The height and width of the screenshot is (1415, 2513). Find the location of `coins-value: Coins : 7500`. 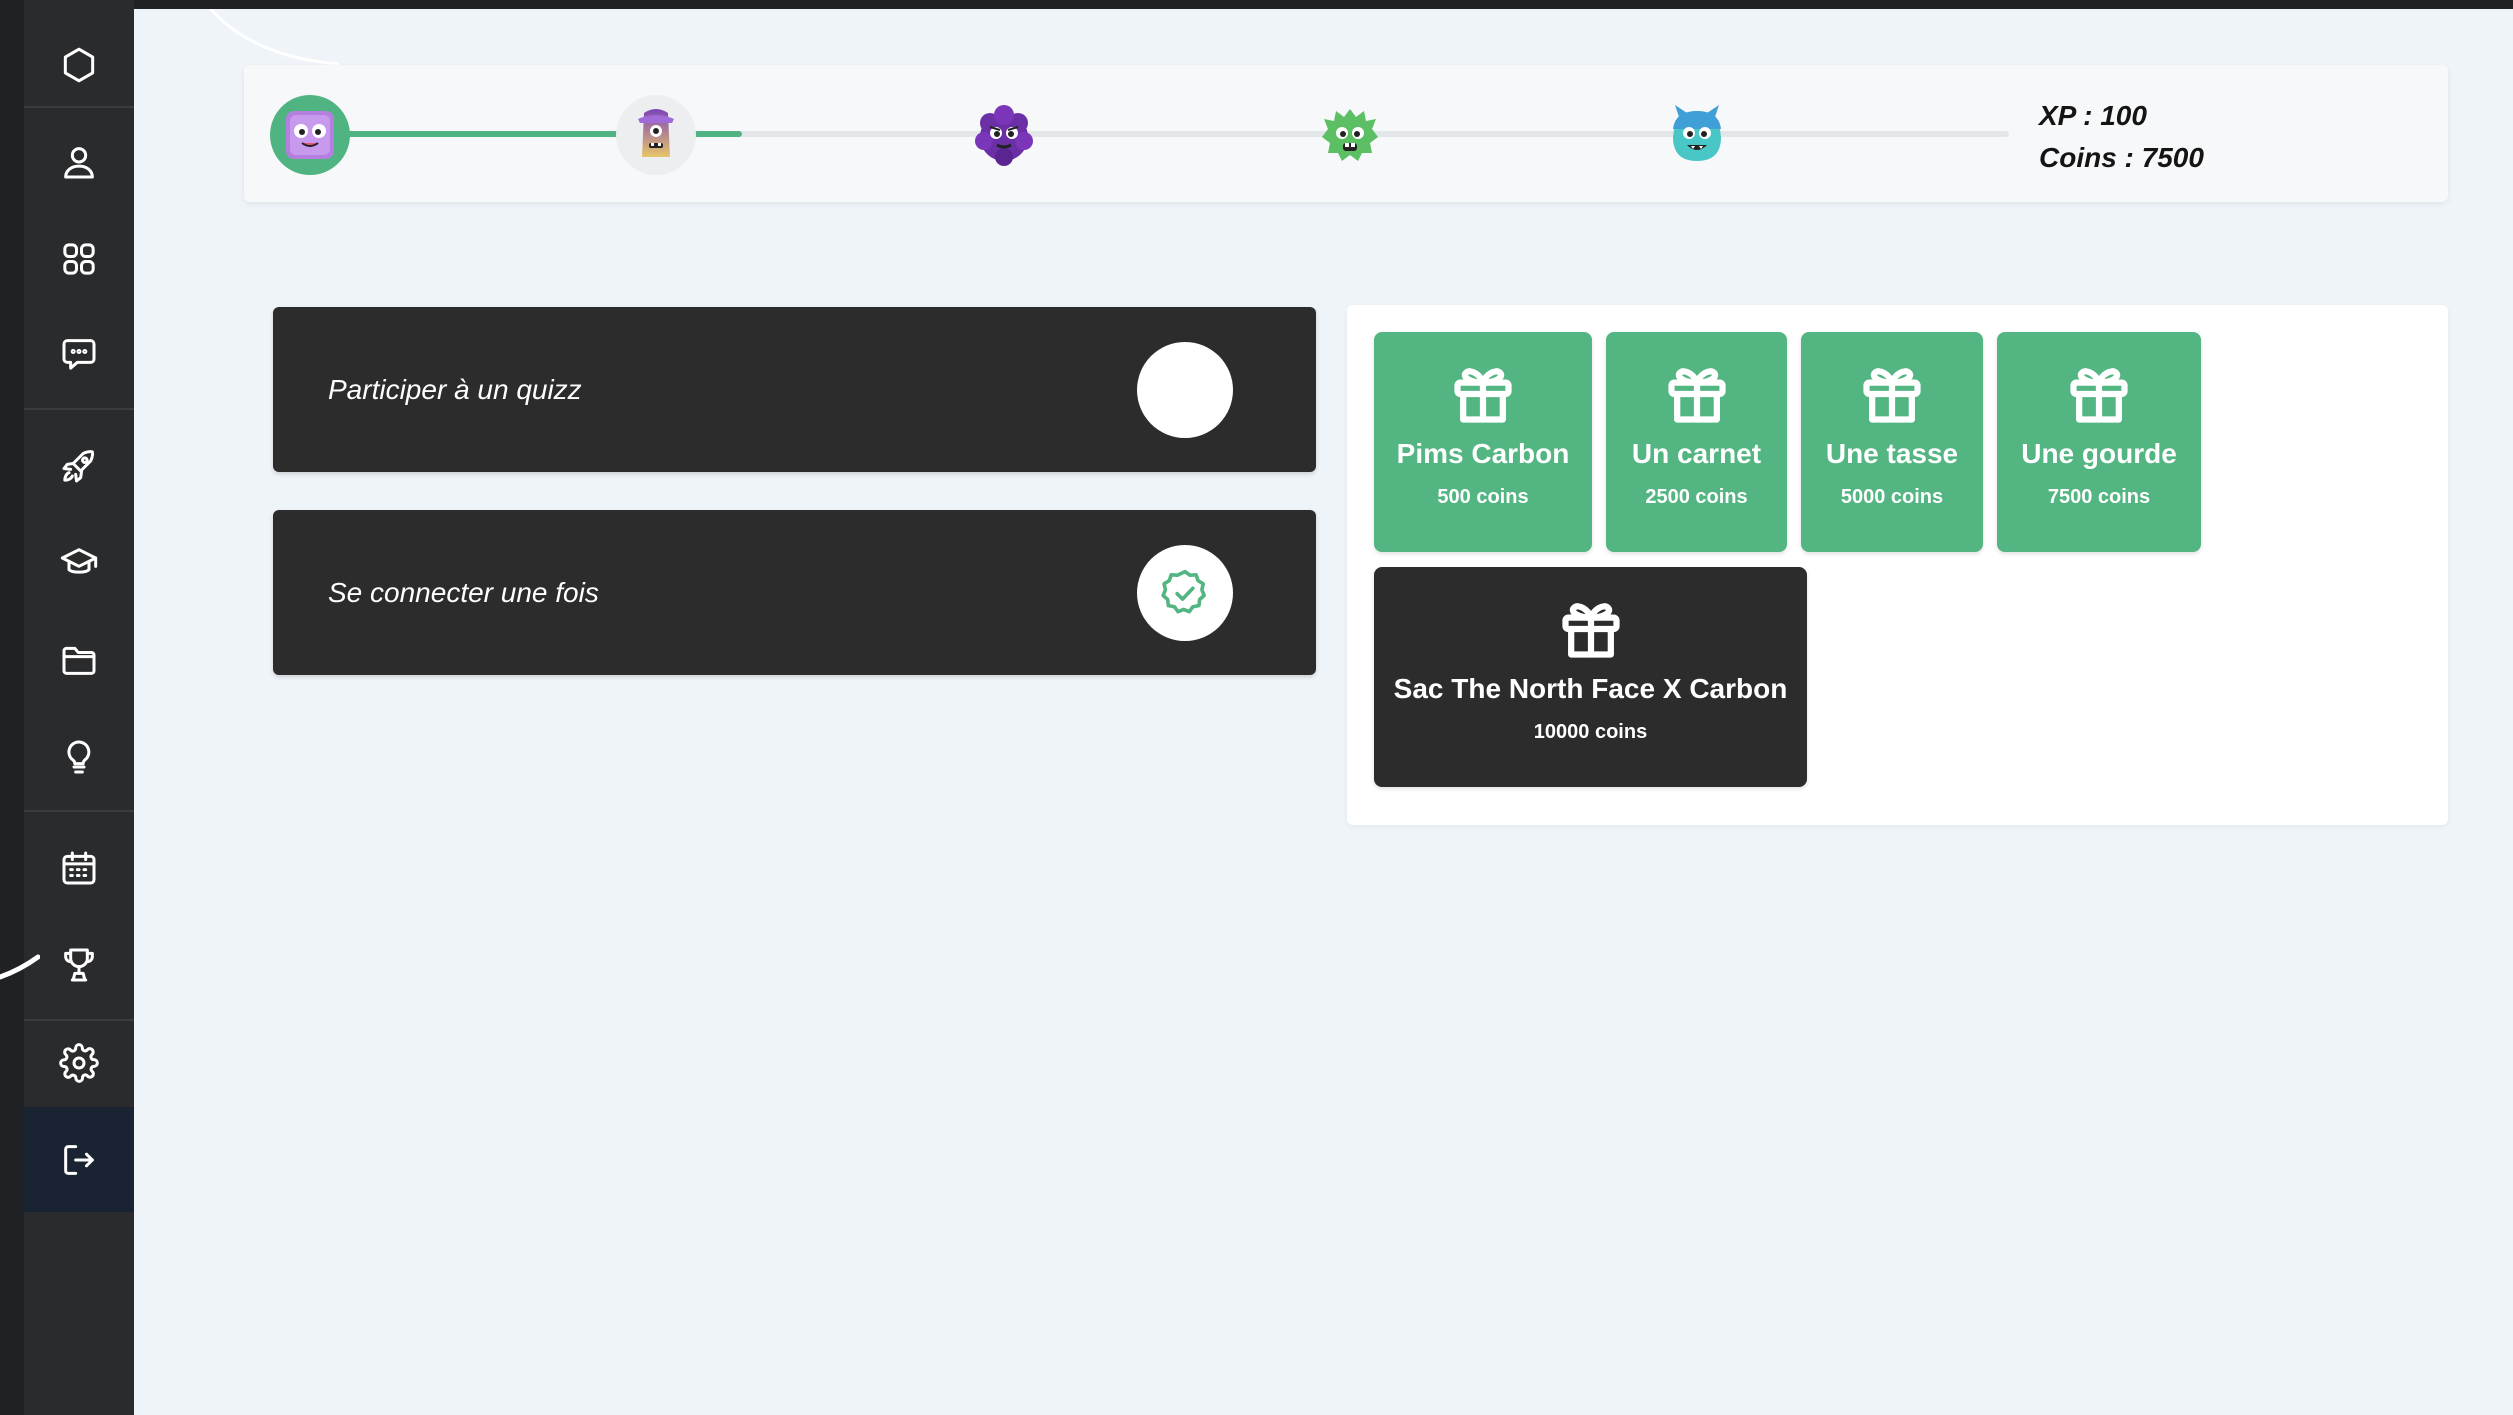

coins-value: Coins : 7500 is located at coordinates (2121, 157).